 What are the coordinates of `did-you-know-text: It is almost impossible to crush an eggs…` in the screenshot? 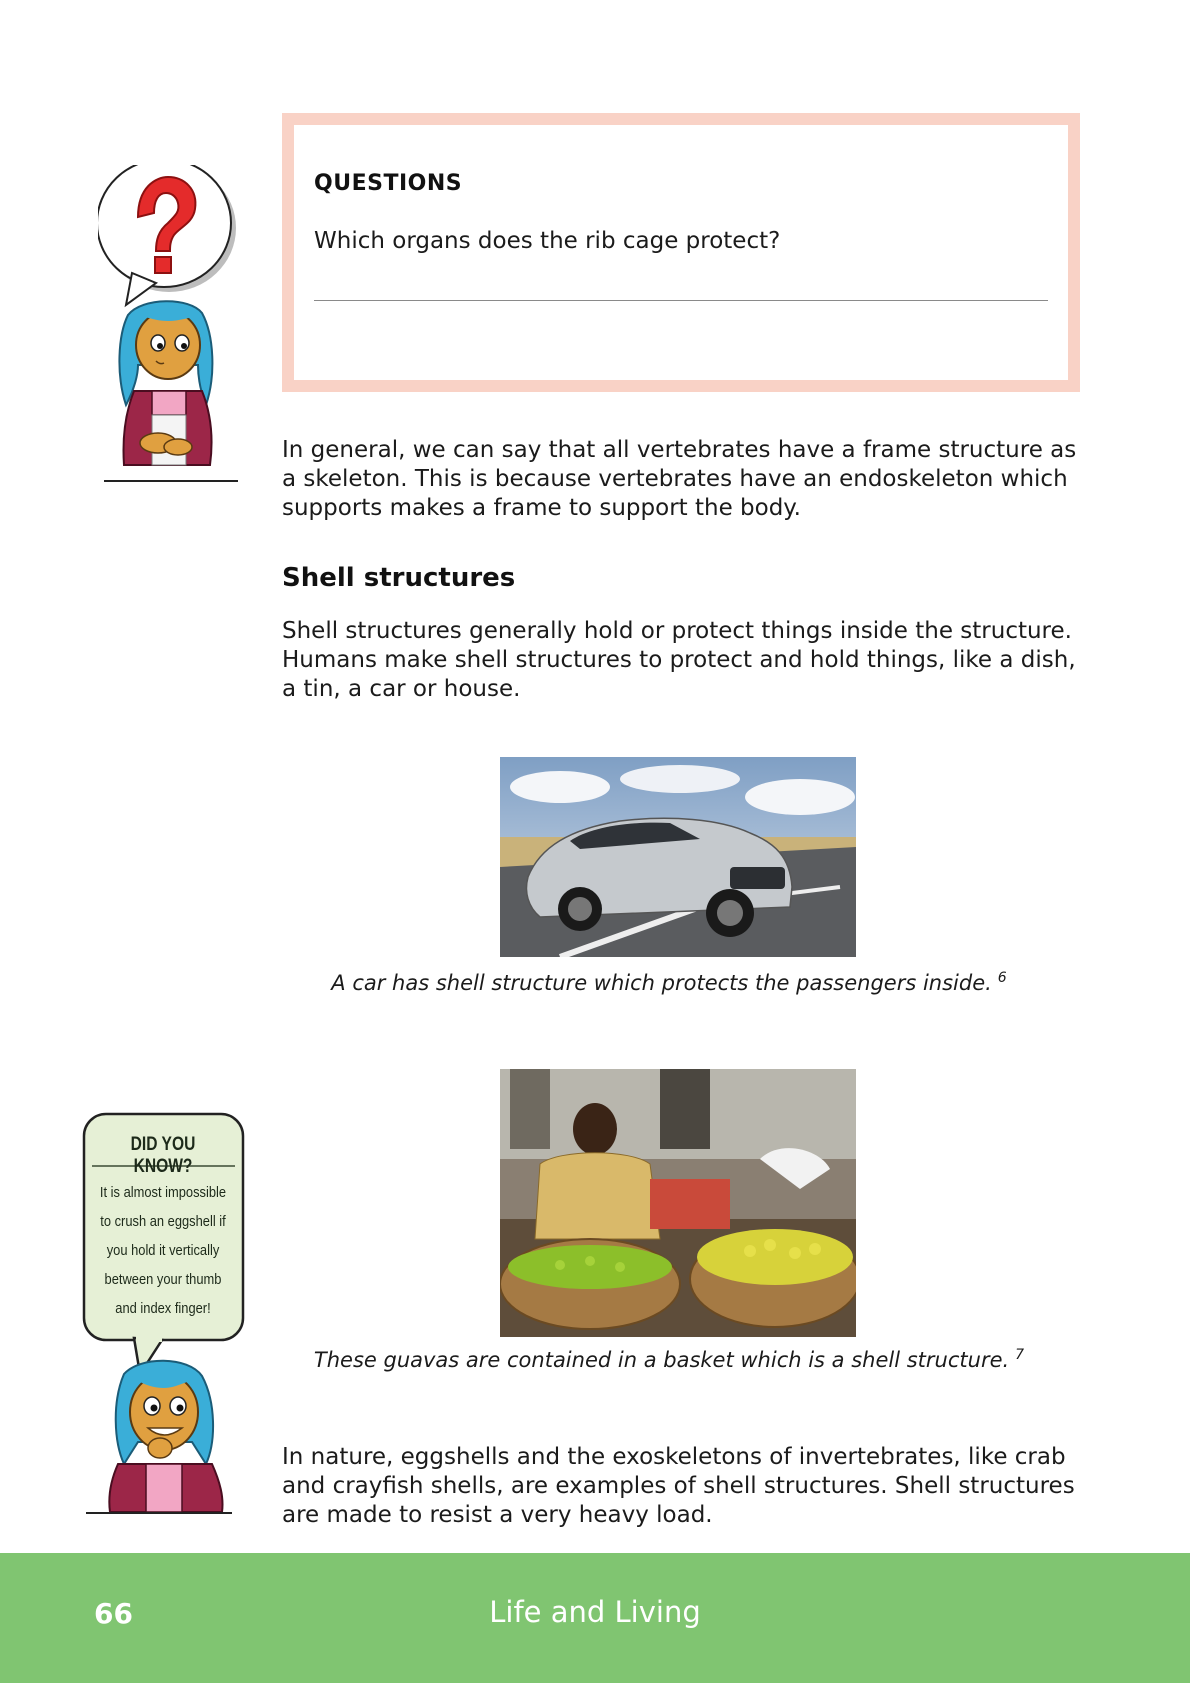 It's located at (163, 1250).